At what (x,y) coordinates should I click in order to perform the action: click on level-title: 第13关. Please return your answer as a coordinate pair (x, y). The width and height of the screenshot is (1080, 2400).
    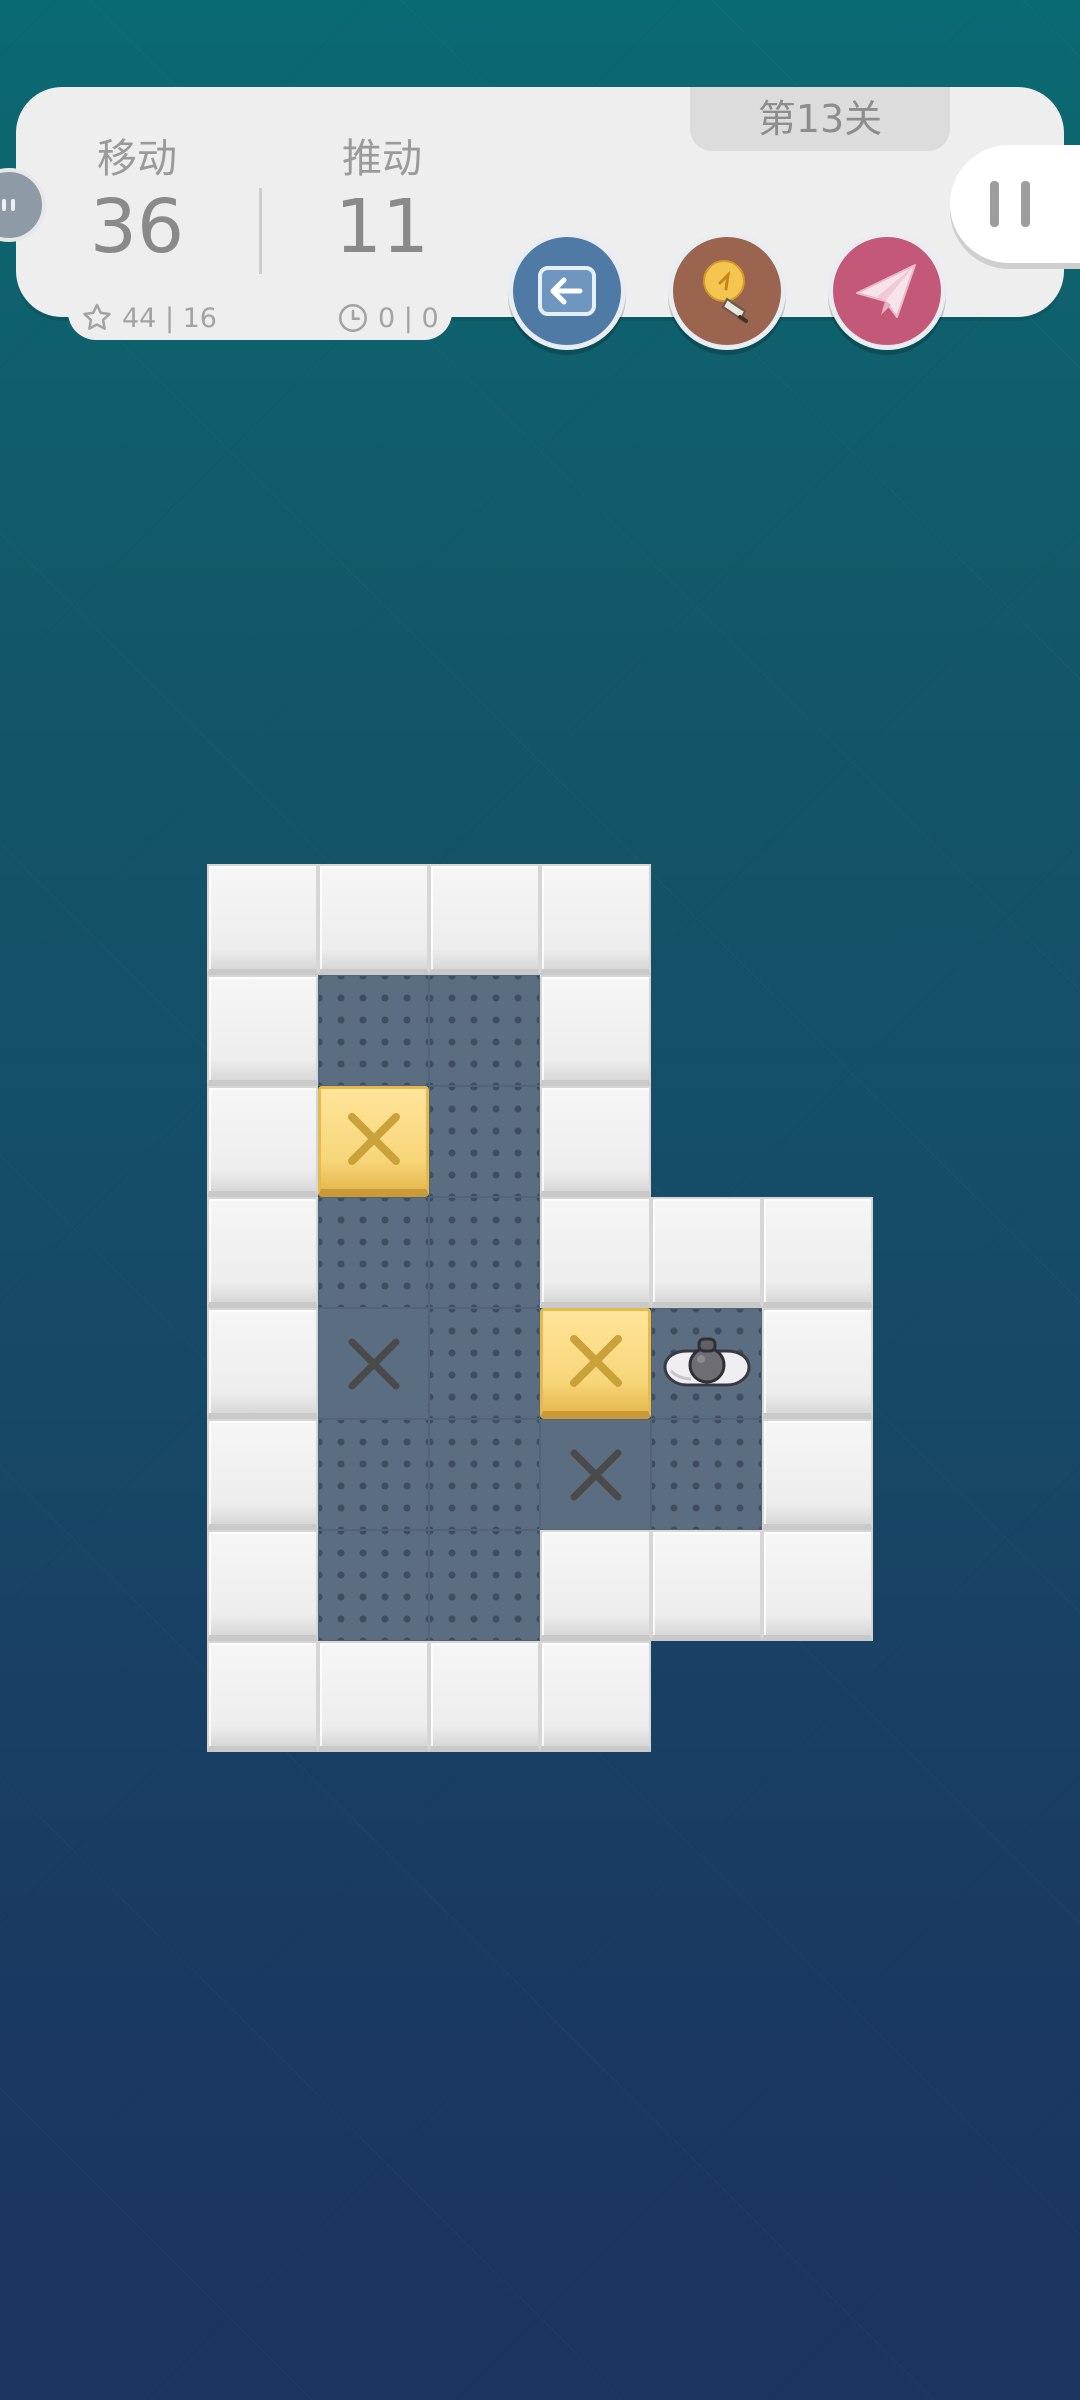
    Looking at the image, I should click on (820, 119).